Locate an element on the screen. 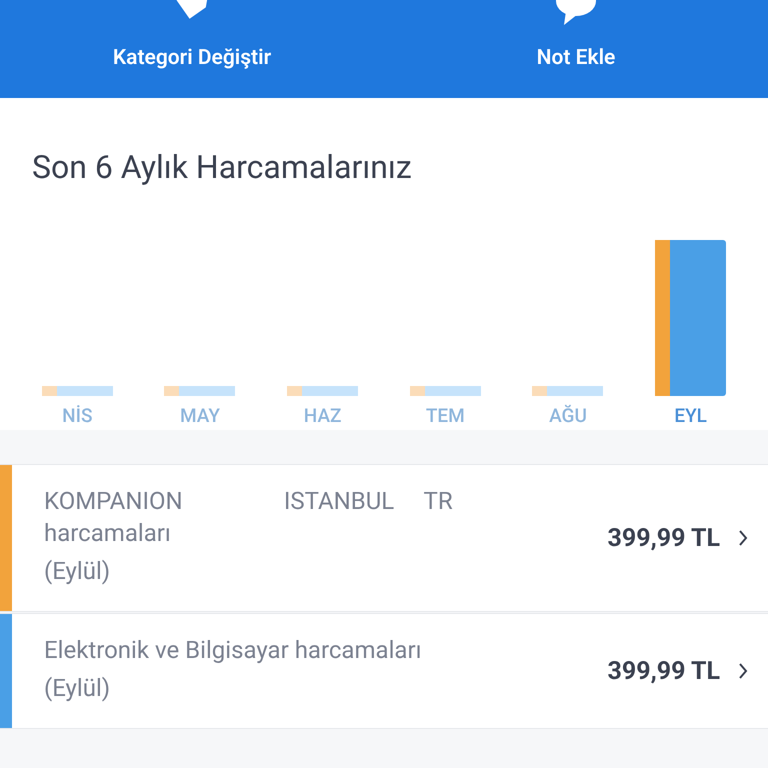  month-label: MAY is located at coordinates (200, 415).